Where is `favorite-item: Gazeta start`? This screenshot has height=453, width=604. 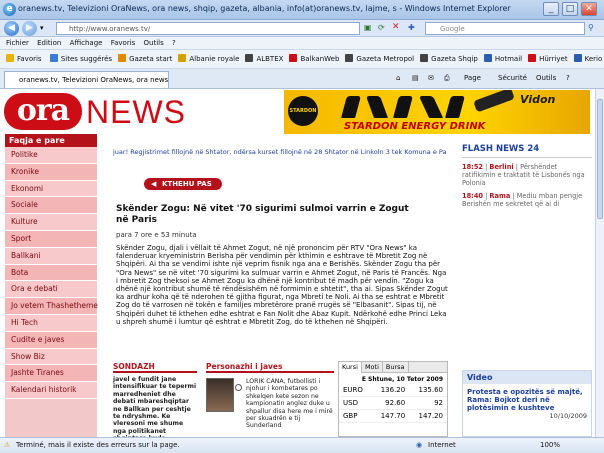 favorite-item: Gazeta start is located at coordinates (145, 59).